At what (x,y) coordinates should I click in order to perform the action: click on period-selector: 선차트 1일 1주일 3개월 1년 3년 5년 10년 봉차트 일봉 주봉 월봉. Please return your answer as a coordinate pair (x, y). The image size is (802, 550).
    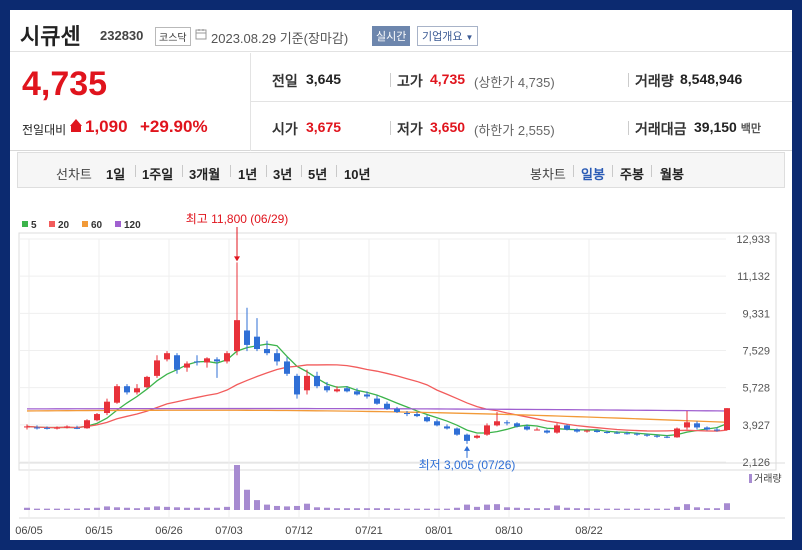
    Looking at the image, I should click on (401, 170).